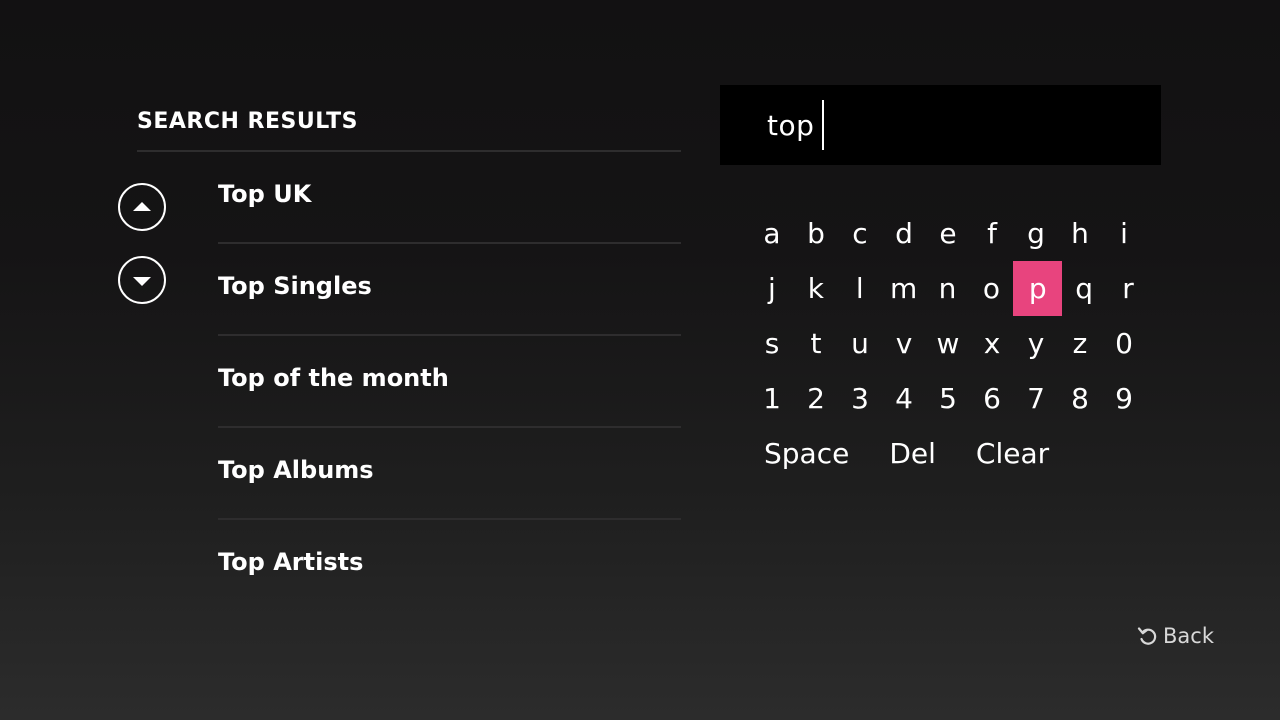 The image size is (1280, 720). What do you see at coordinates (1128, 288) in the screenshot?
I see `key-r: r` at bounding box center [1128, 288].